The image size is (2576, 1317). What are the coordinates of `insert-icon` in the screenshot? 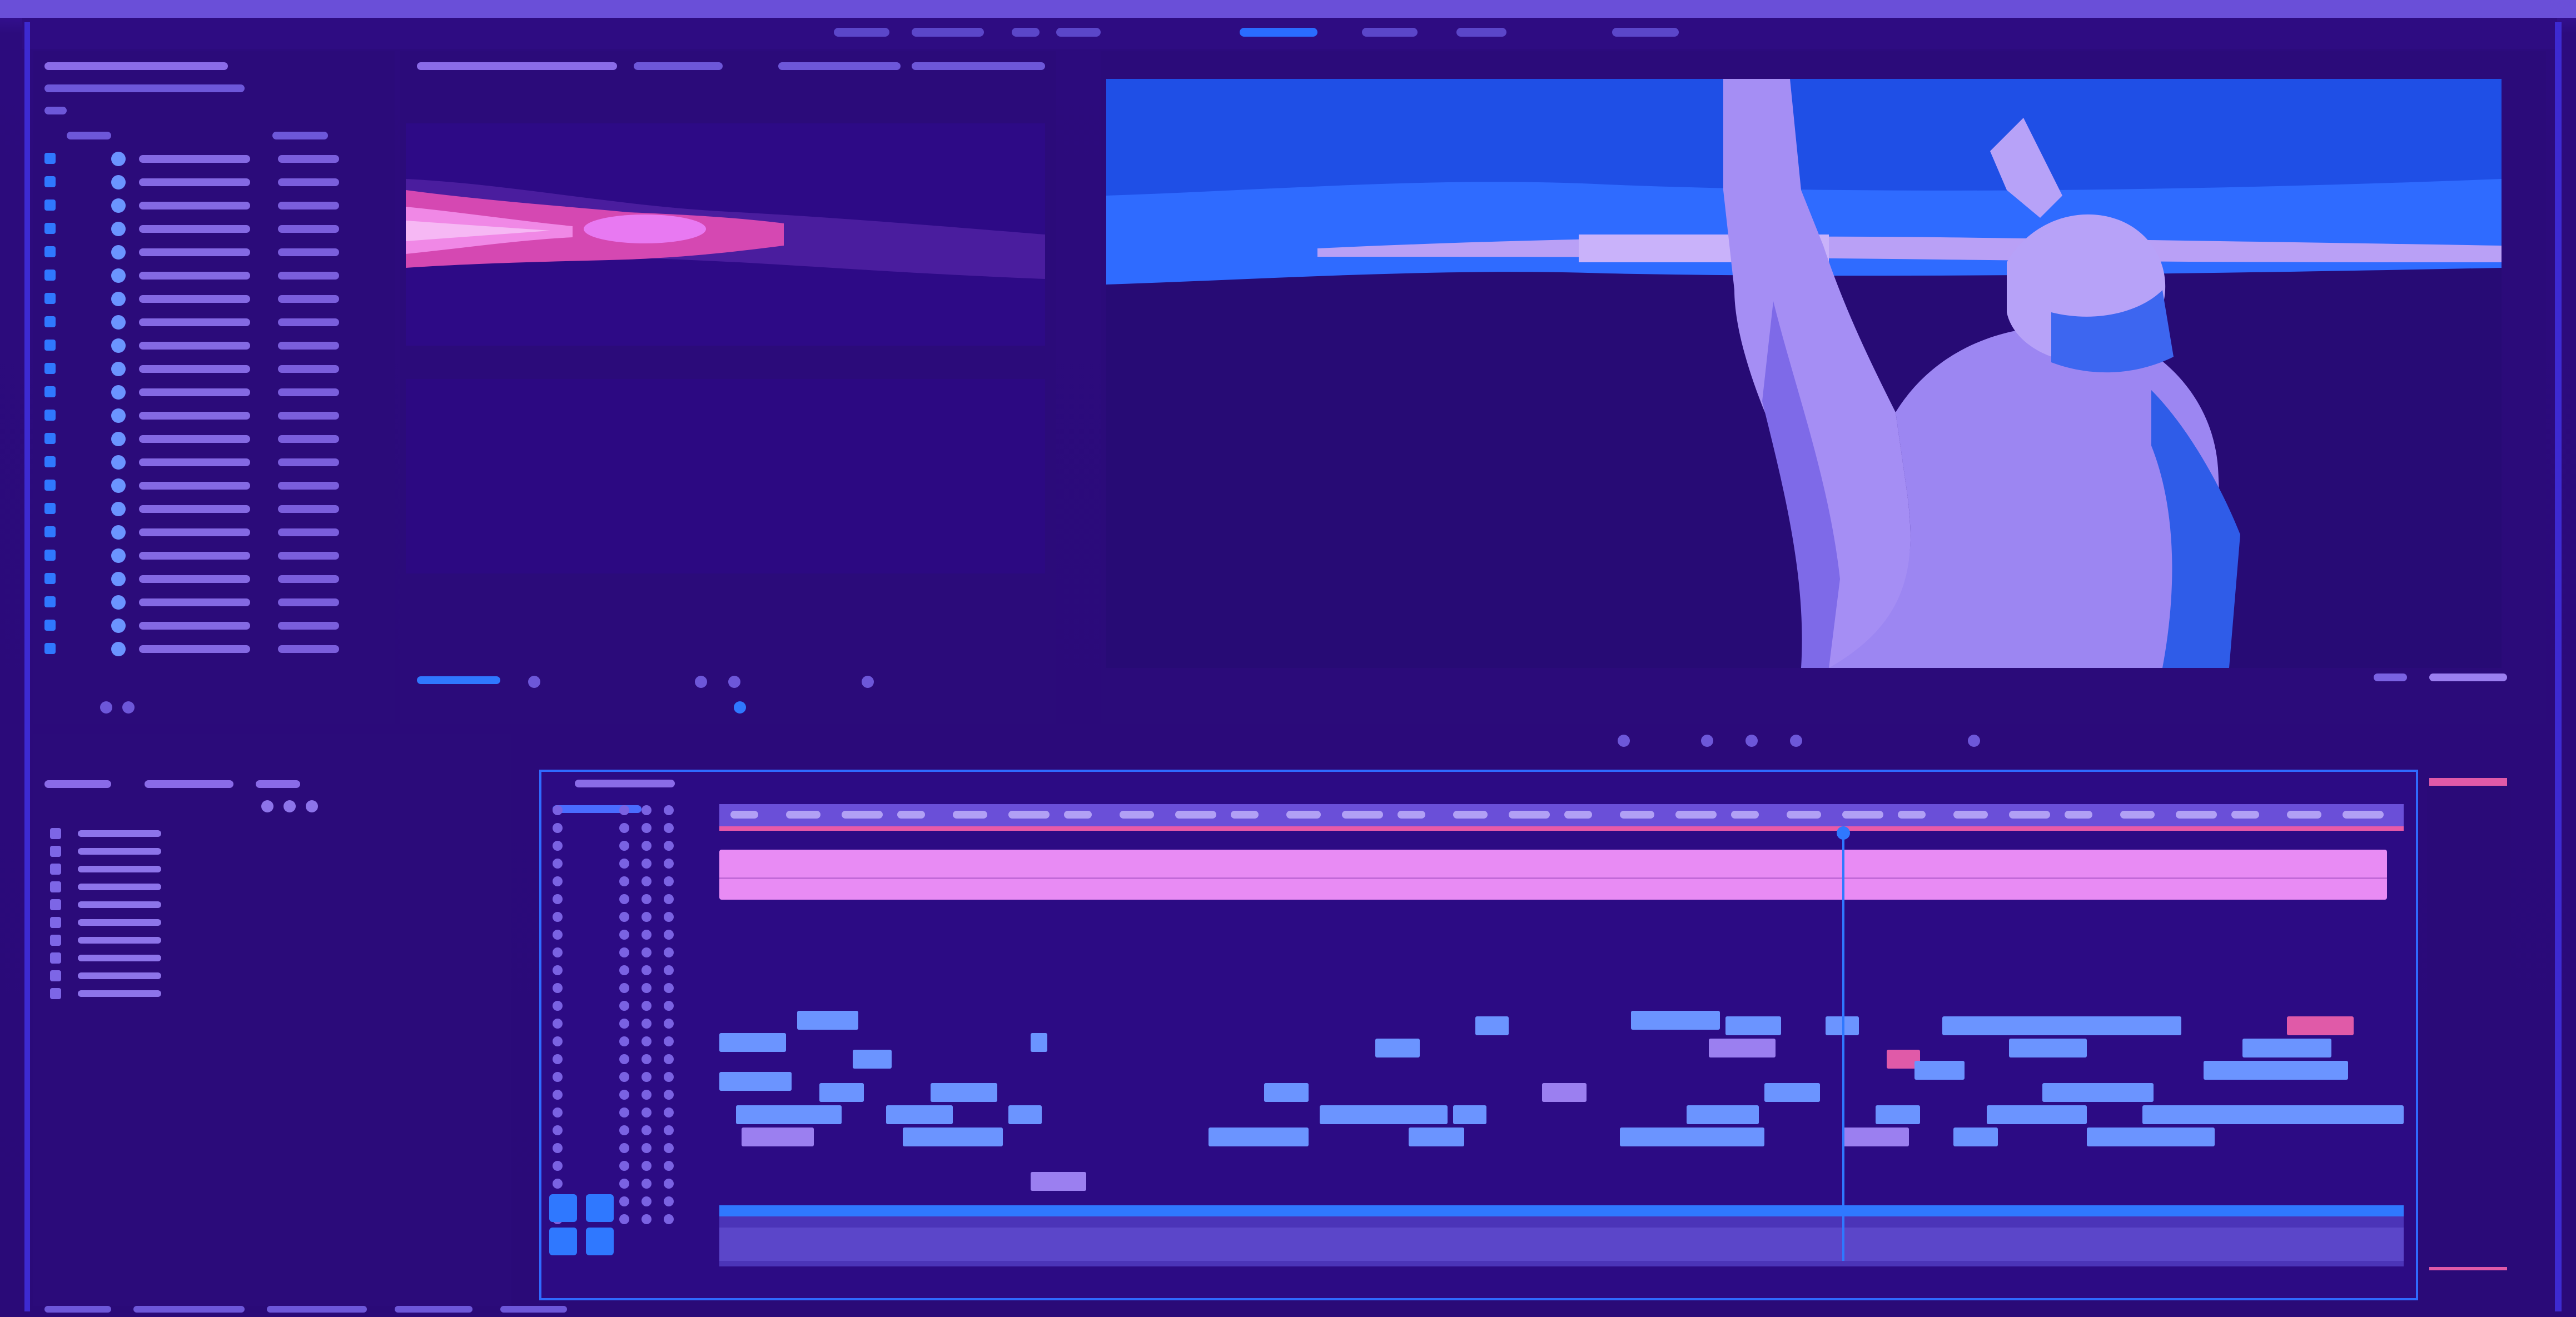 It's located at (868, 682).